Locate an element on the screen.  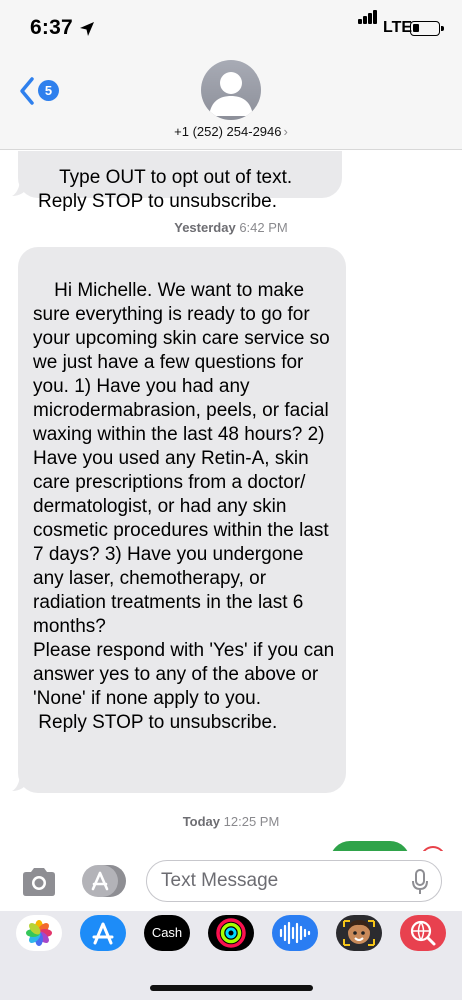
timestamp-time: 6:42 PM is located at coordinates (263, 227).